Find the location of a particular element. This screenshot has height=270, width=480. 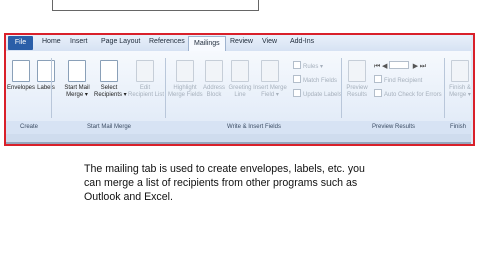

insert-merge-line1: Insert Merge is located at coordinates (270, 88).